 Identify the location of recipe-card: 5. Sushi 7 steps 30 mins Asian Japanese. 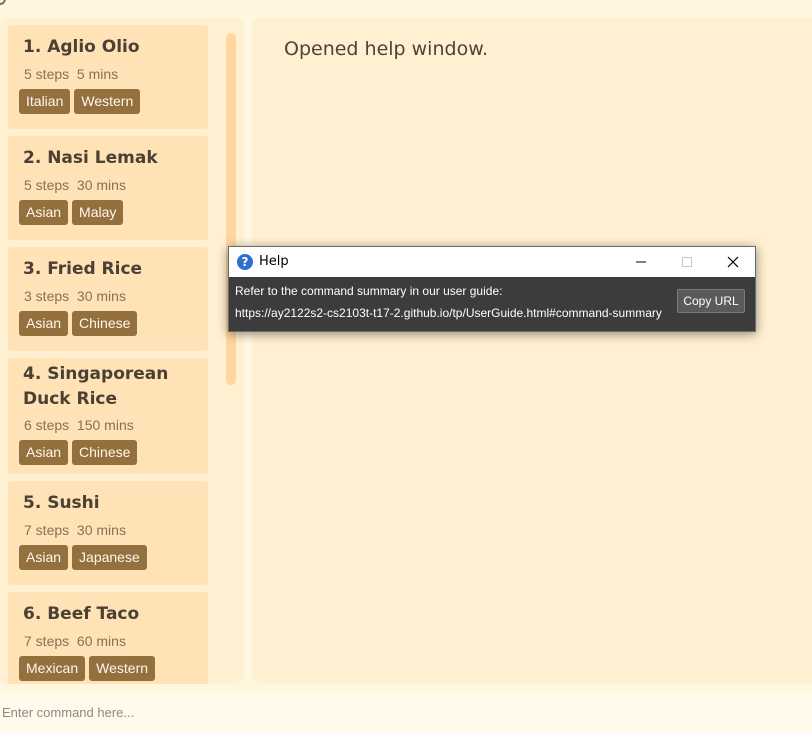
(108, 533).